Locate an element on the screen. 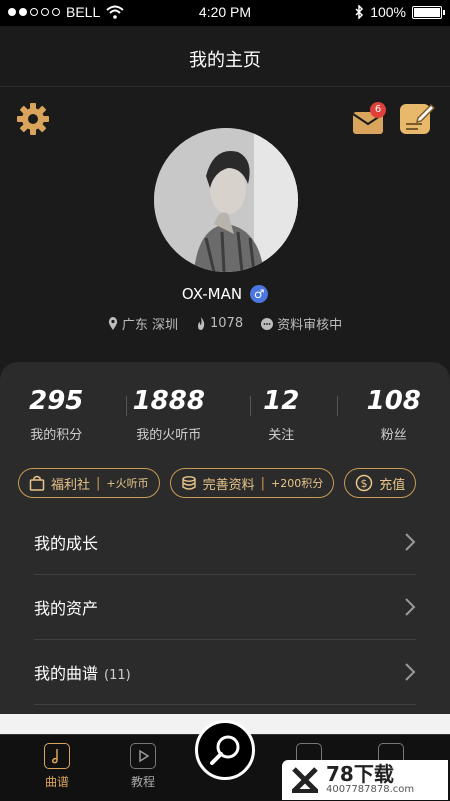 The width and height of the screenshot is (450, 801). watermark: 78下载 4007787878.com is located at coordinates (365, 780).